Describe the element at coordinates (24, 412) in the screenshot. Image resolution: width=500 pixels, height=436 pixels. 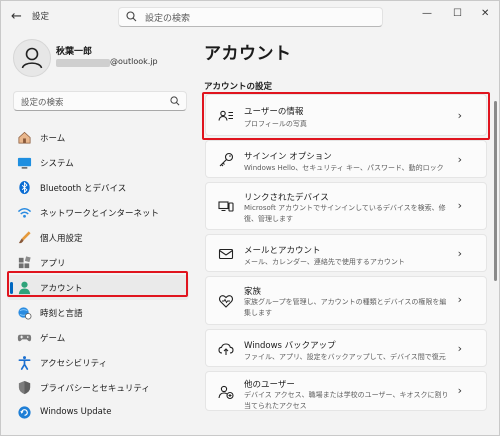
I see `update-icon` at that location.